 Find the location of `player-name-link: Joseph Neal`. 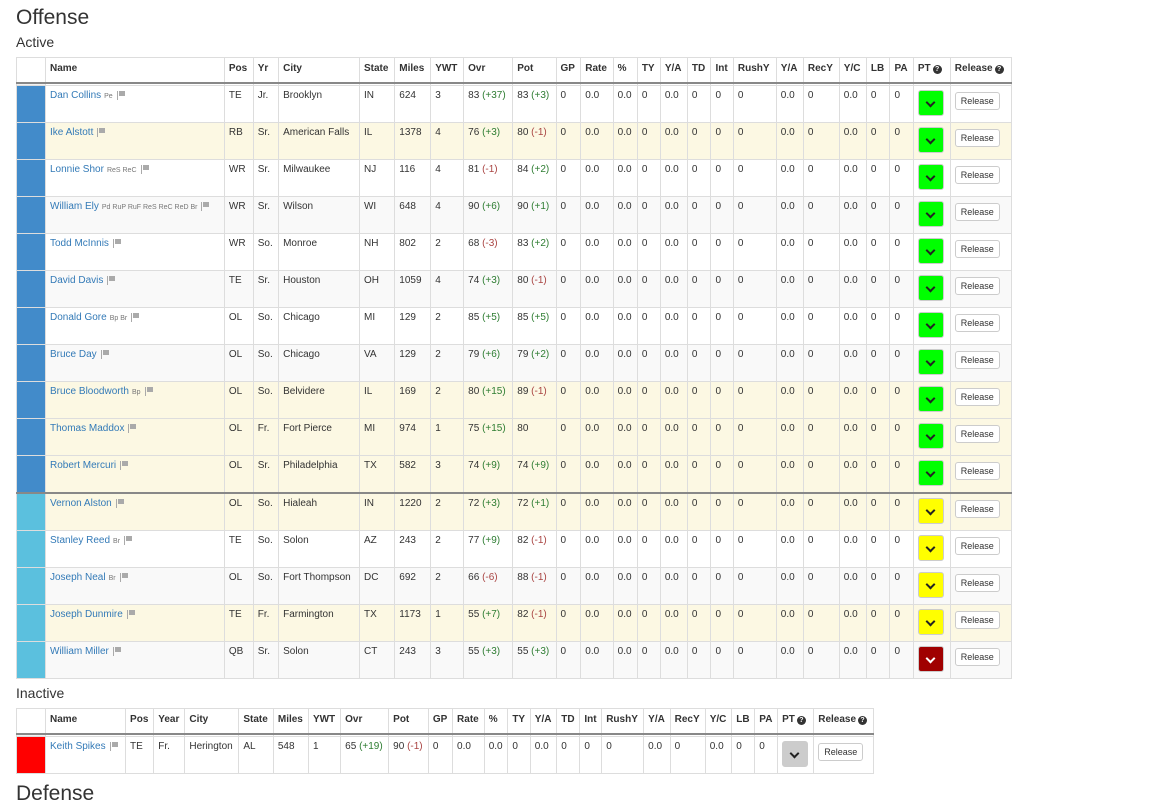

player-name-link: Joseph Neal is located at coordinates (78, 577).